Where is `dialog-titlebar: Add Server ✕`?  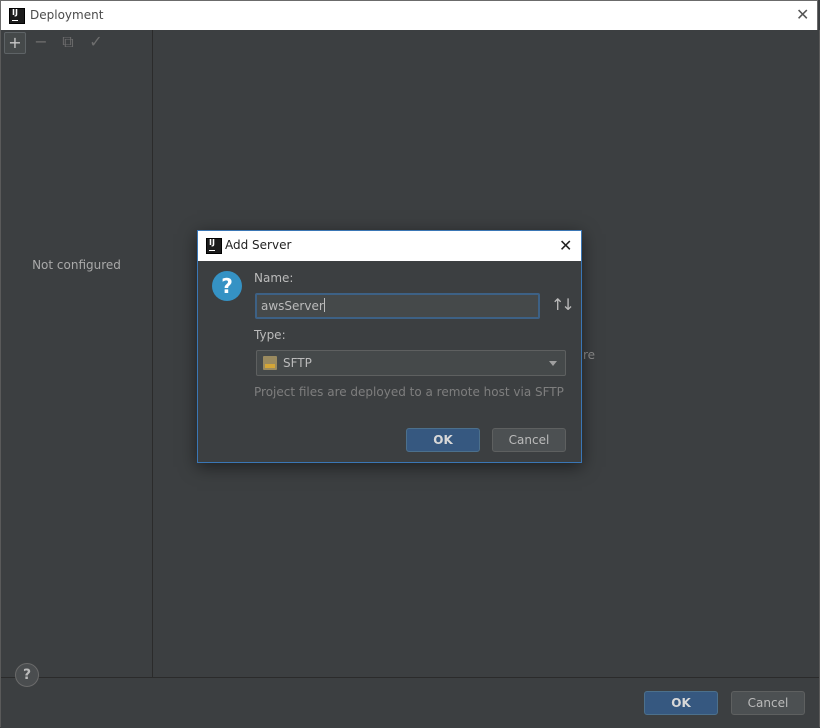 dialog-titlebar: Add Server ✕ is located at coordinates (389, 246).